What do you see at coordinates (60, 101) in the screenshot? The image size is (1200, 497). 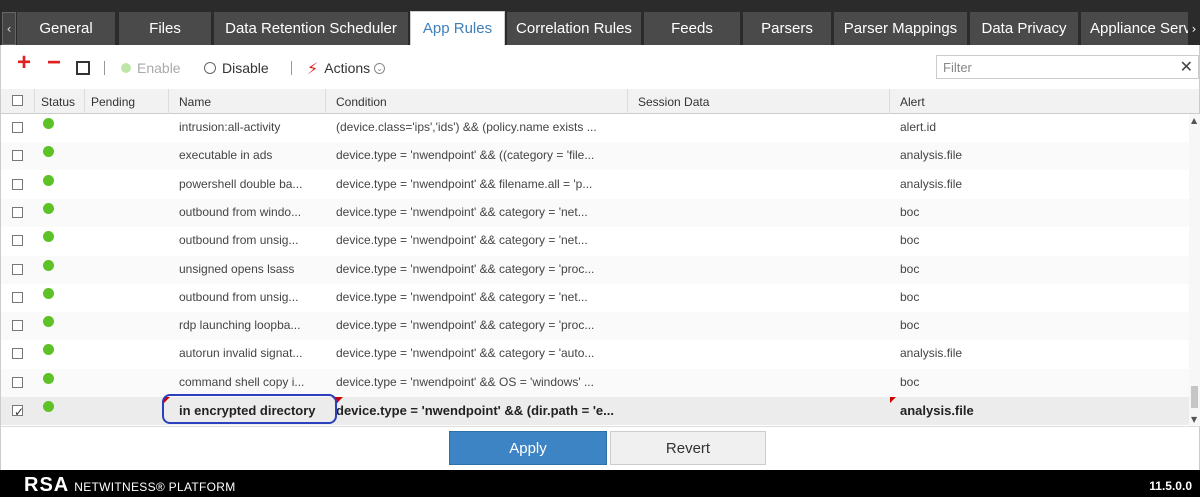 I see `column-status: Status` at bounding box center [60, 101].